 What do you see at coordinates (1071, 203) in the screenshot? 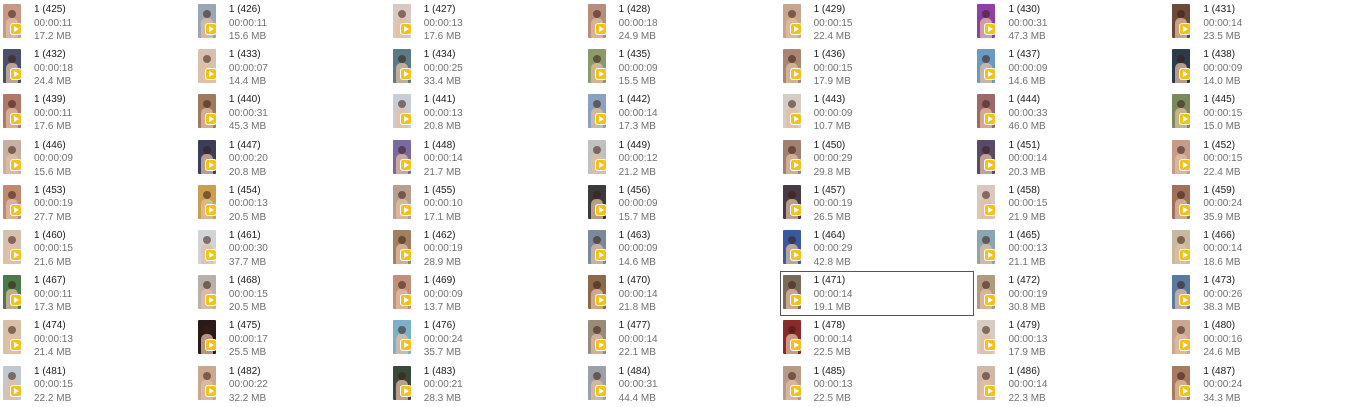
I see `video-file-tile: 1 (458) 00:00:15 21.9 MB` at bounding box center [1071, 203].